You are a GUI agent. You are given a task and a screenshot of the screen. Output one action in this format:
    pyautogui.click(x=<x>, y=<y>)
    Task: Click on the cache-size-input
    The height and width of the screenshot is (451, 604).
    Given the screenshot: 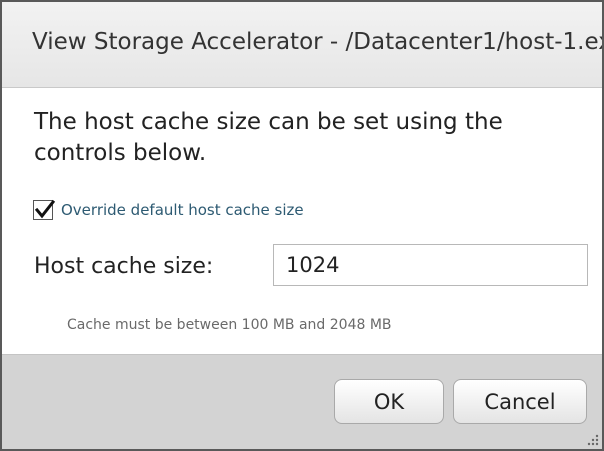 What is the action you would take?
    pyautogui.click(x=430, y=265)
    